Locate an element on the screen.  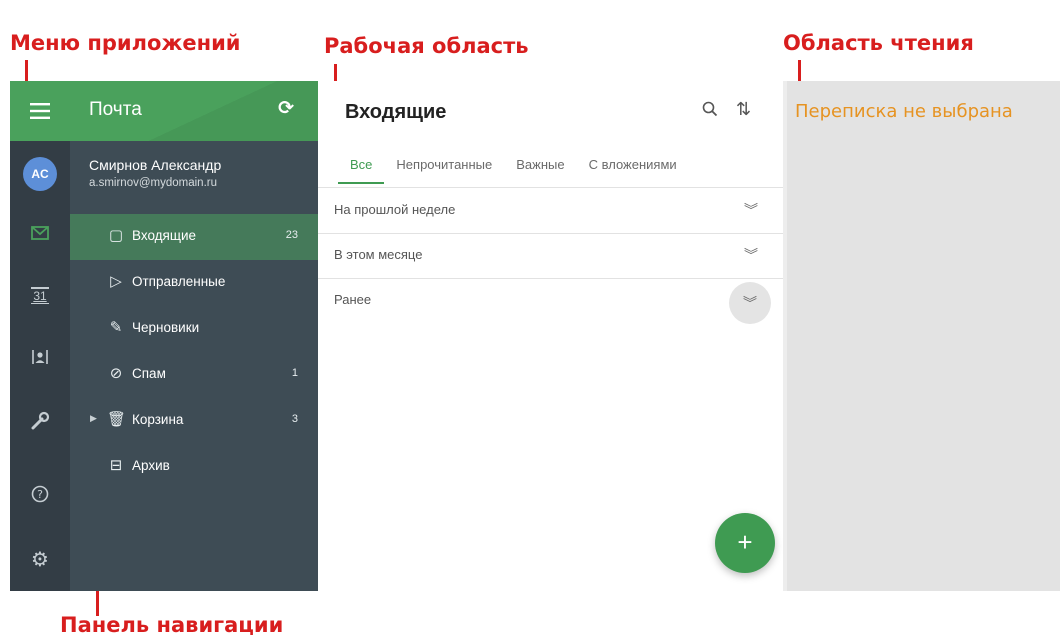
group-last-week: На прошлой неделе ︾ is located at coordinates (550, 211).